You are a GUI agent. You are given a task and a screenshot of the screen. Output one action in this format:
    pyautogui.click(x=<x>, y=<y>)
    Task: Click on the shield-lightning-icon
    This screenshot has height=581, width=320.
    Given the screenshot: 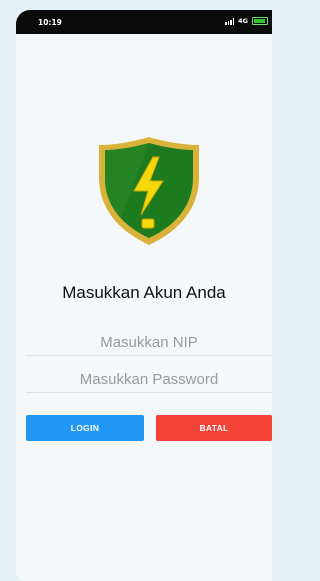 What is the action you would take?
    pyautogui.click(x=149, y=191)
    